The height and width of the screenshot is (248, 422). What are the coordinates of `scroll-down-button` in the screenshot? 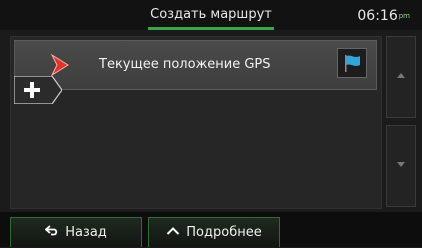 It's located at (401, 166).